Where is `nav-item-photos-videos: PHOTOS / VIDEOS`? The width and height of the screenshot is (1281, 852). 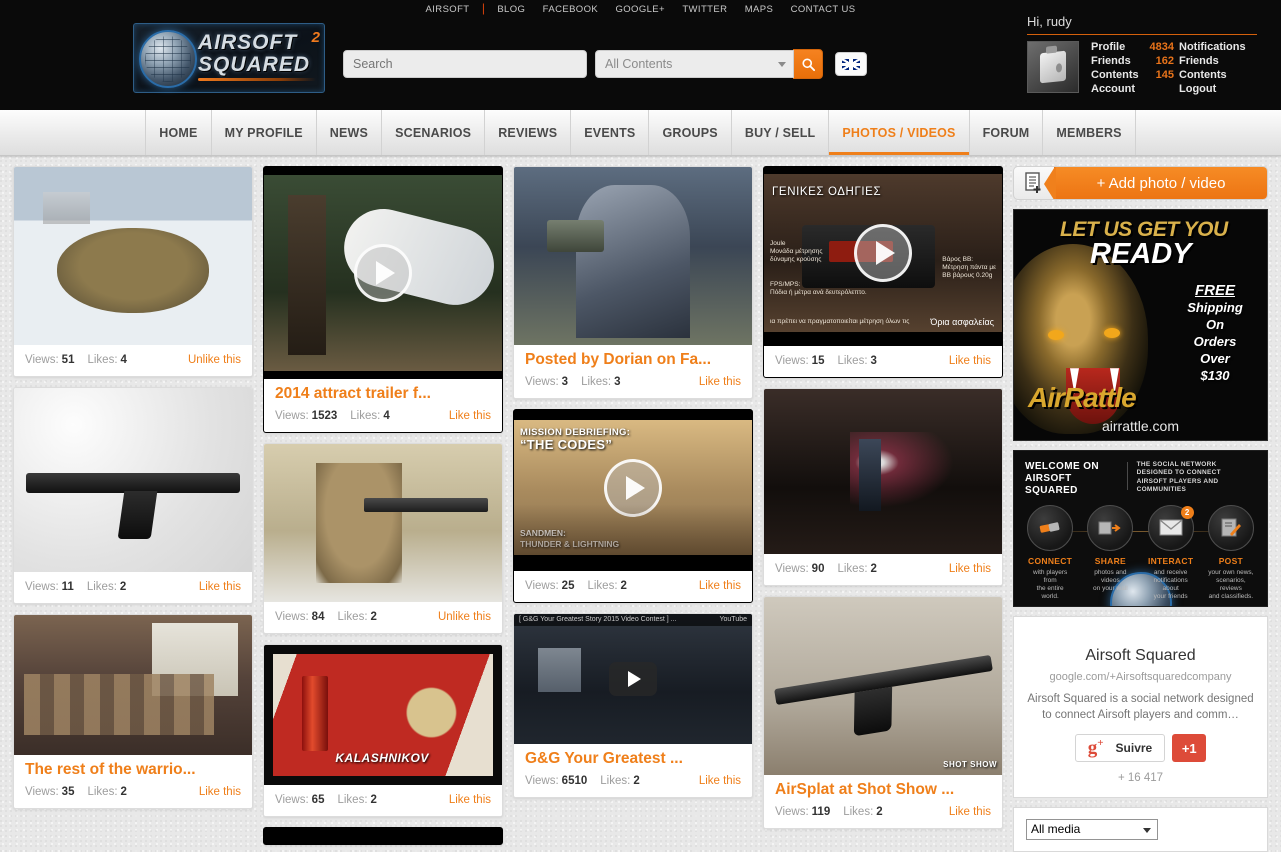 nav-item-photos-videos: PHOTOS / VIDEOS is located at coordinates (899, 132).